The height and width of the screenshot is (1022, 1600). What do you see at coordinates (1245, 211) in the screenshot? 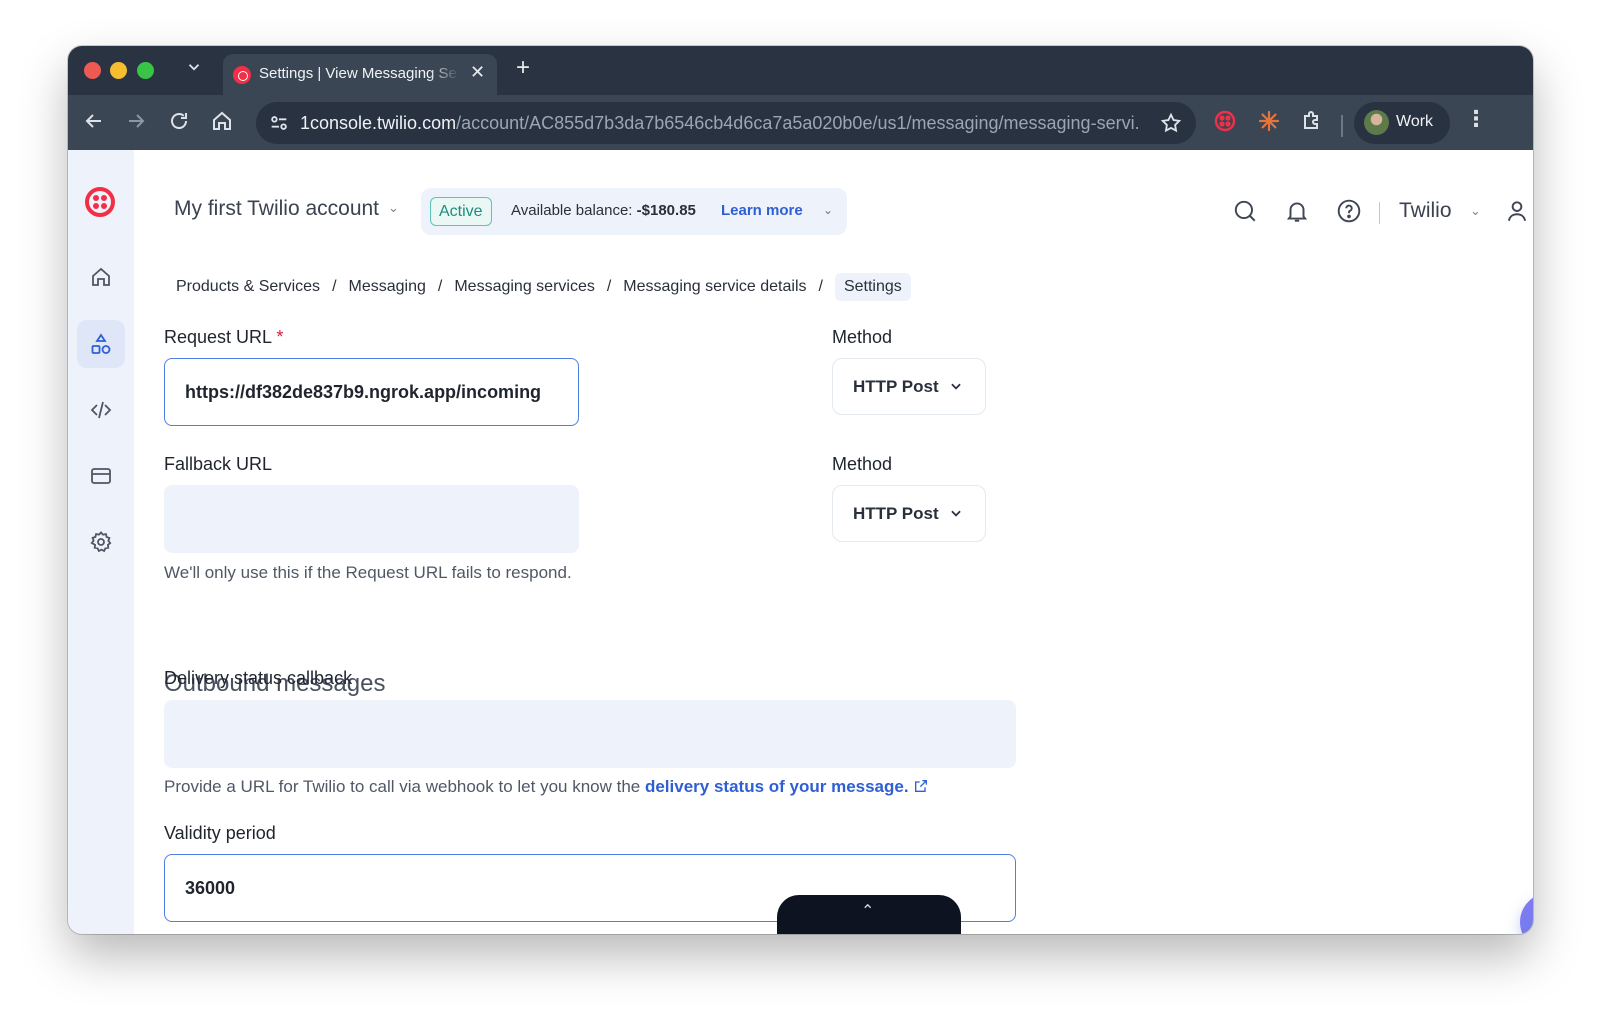
I see `search-icon` at bounding box center [1245, 211].